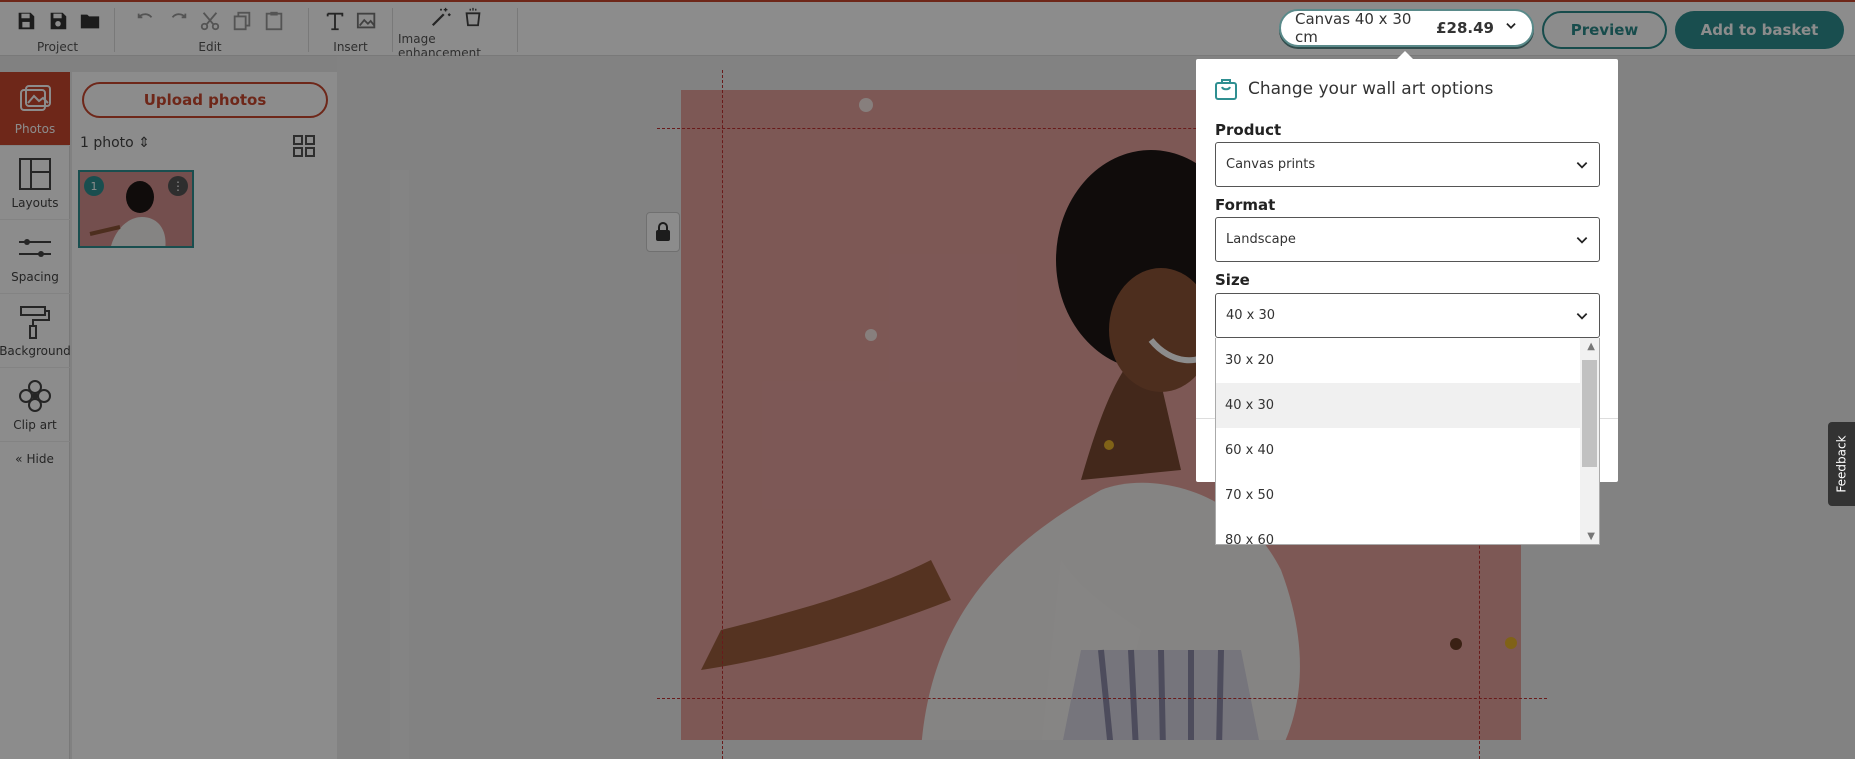  What do you see at coordinates (1226, 89) in the screenshot?
I see `shopping-bag-icon` at bounding box center [1226, 89].